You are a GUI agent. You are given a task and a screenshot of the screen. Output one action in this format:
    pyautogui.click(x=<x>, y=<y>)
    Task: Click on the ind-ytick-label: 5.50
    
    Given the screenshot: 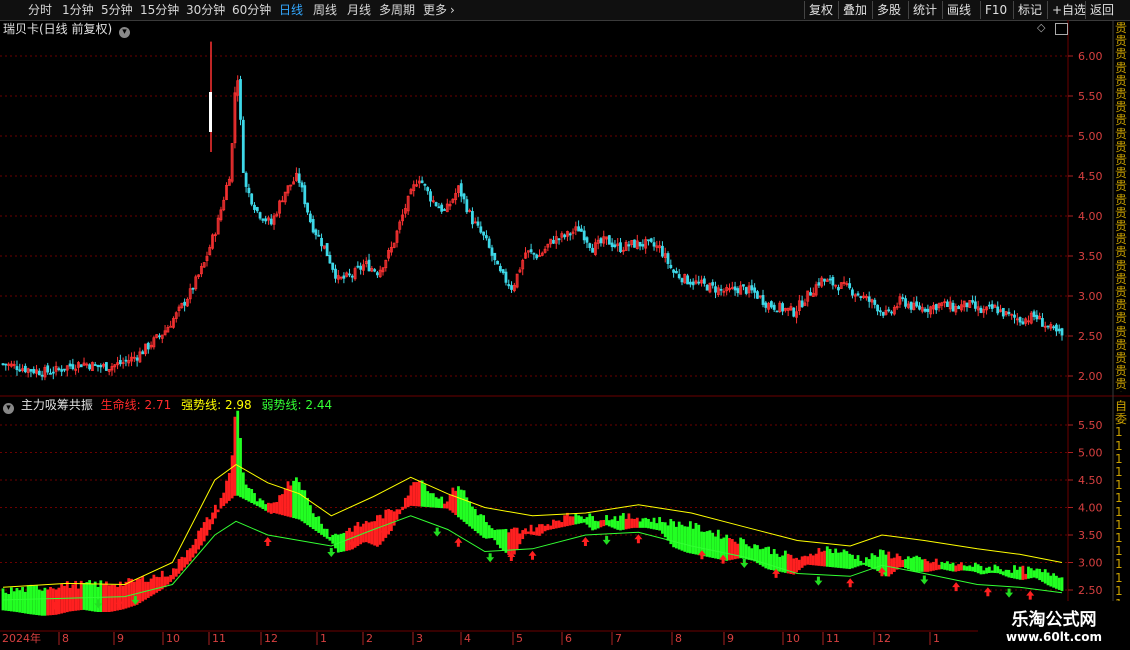 What is the action you would take?
    pyautogui.click(x=1090, y=425)
    